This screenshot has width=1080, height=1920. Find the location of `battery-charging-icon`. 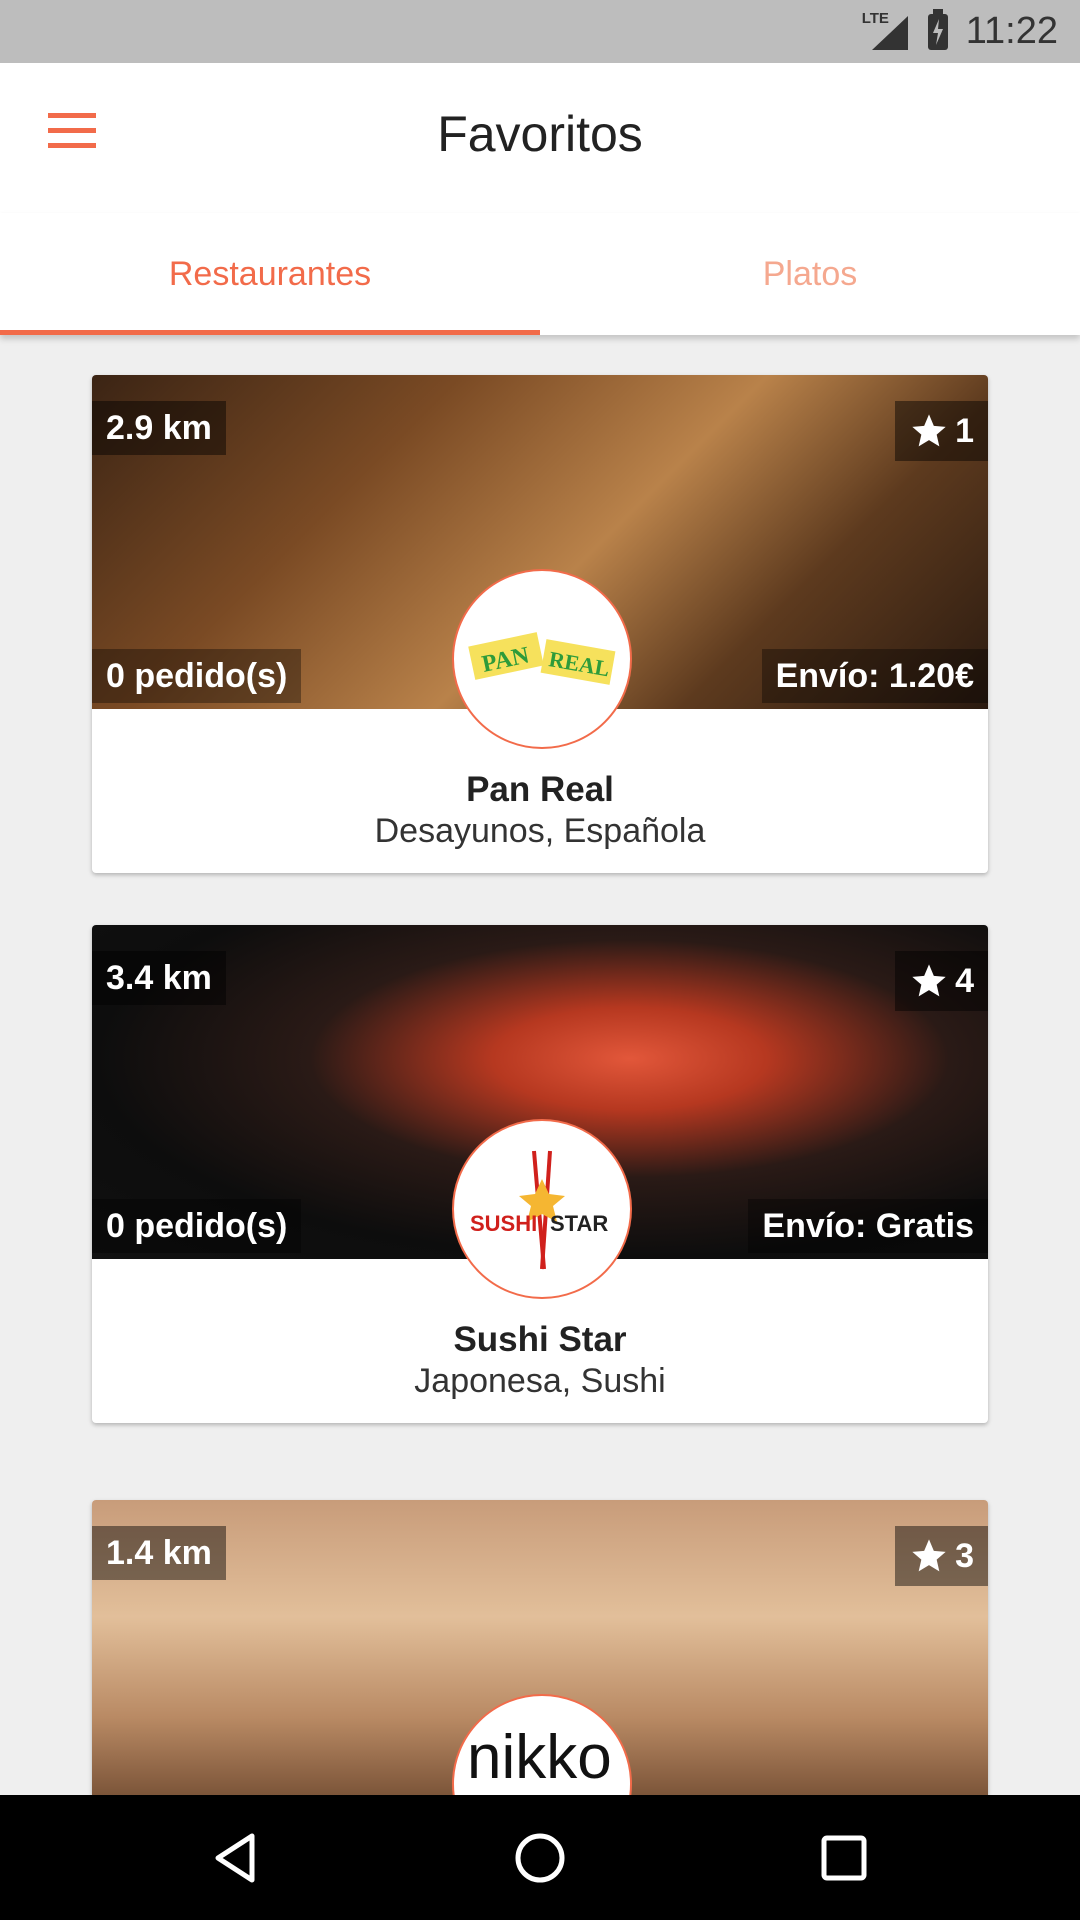

battery-charging-icon is located at coordinates (937, 29).